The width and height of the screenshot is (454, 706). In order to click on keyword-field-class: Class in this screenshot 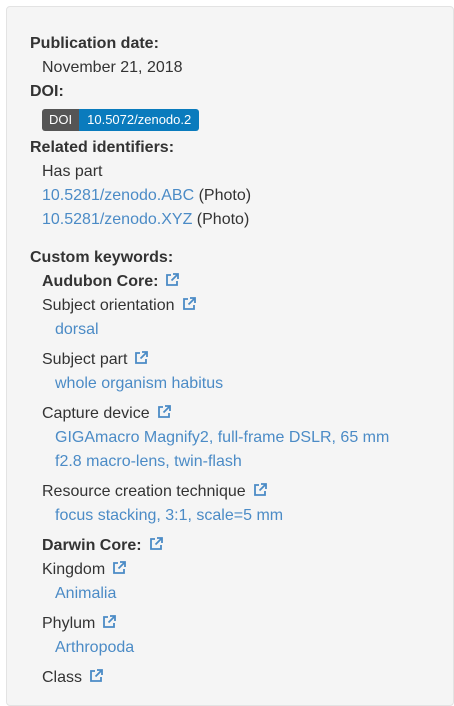, I will do `click(235, 678)`.